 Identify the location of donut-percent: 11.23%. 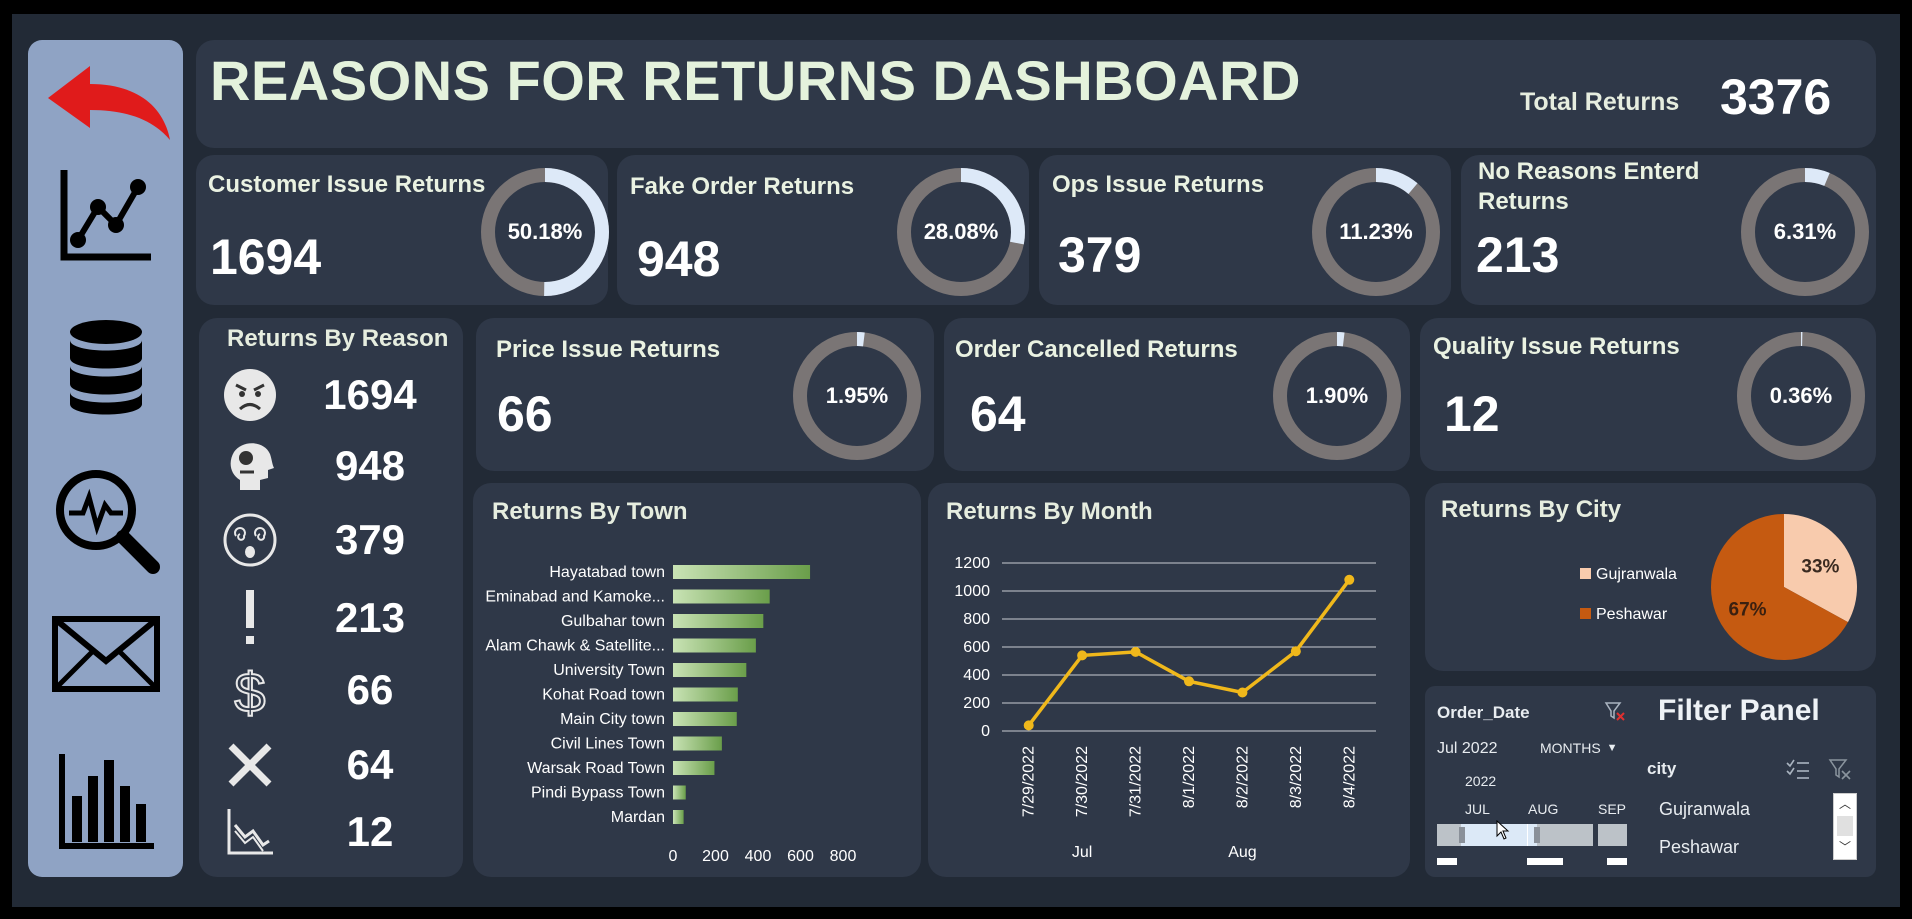
(1376, 231).